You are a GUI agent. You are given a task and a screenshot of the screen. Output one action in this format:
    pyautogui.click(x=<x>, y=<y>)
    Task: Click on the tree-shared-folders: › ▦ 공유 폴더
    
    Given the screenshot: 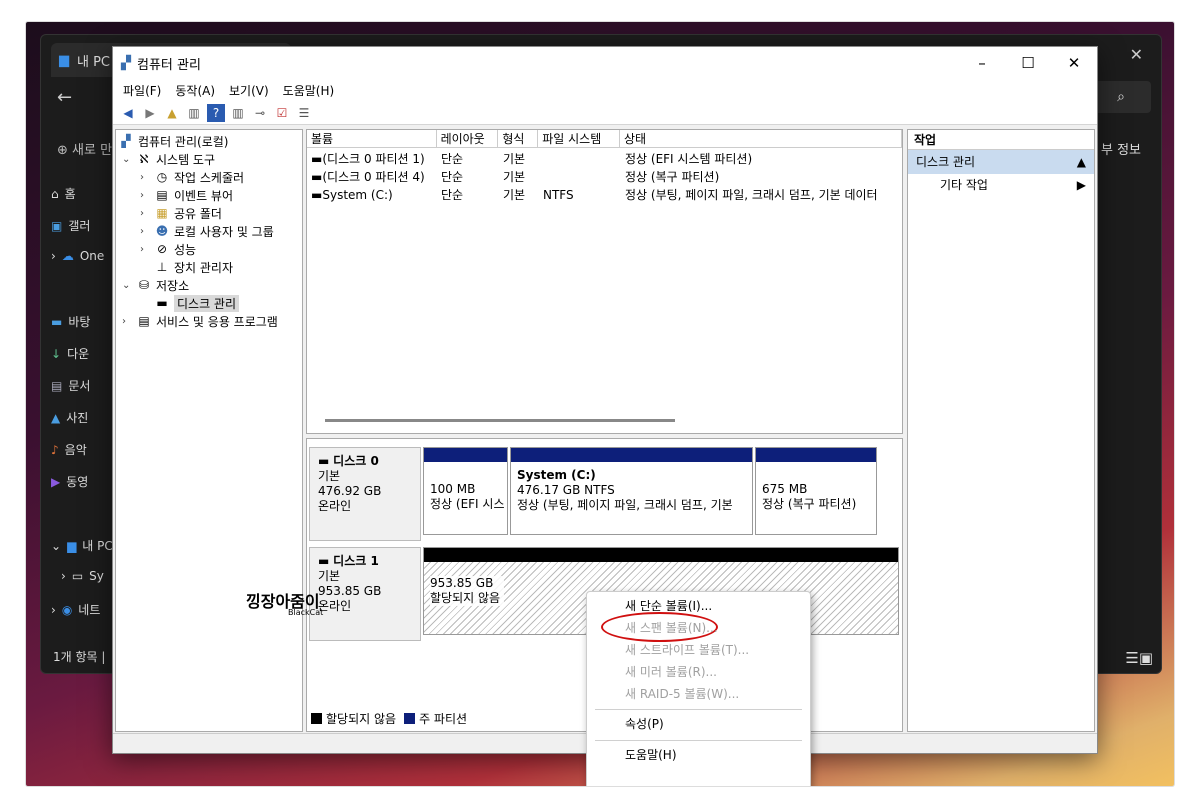 What is the action you would take?
    pyautogui.click(x=181, y=213)
    